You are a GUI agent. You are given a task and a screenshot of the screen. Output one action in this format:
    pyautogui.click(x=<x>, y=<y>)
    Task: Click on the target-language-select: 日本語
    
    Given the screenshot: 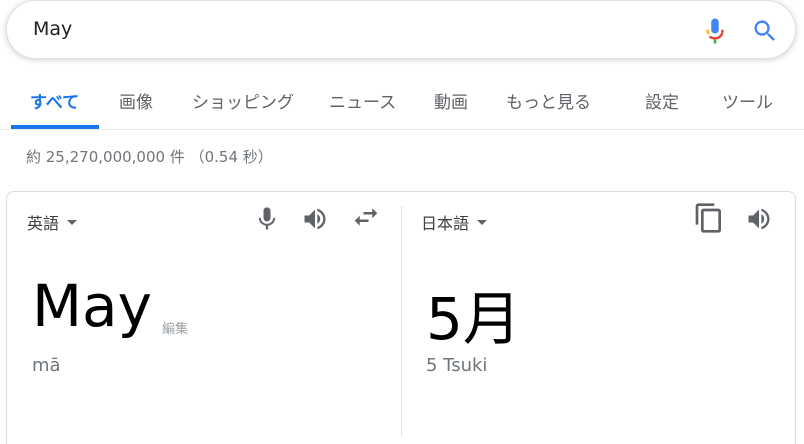 What is the action you would take?
    pyautogui.click(x=454, y=222)
    